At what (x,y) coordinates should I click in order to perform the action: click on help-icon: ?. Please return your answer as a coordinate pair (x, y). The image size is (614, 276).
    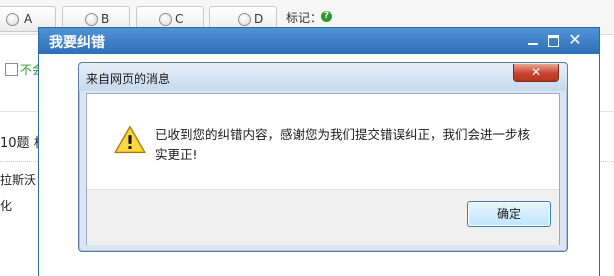
    Looking at the image, I should click on (326, 16).